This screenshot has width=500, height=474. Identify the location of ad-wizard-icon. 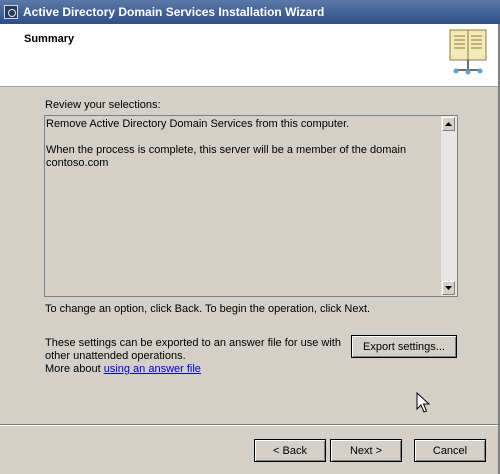
(11, 12).